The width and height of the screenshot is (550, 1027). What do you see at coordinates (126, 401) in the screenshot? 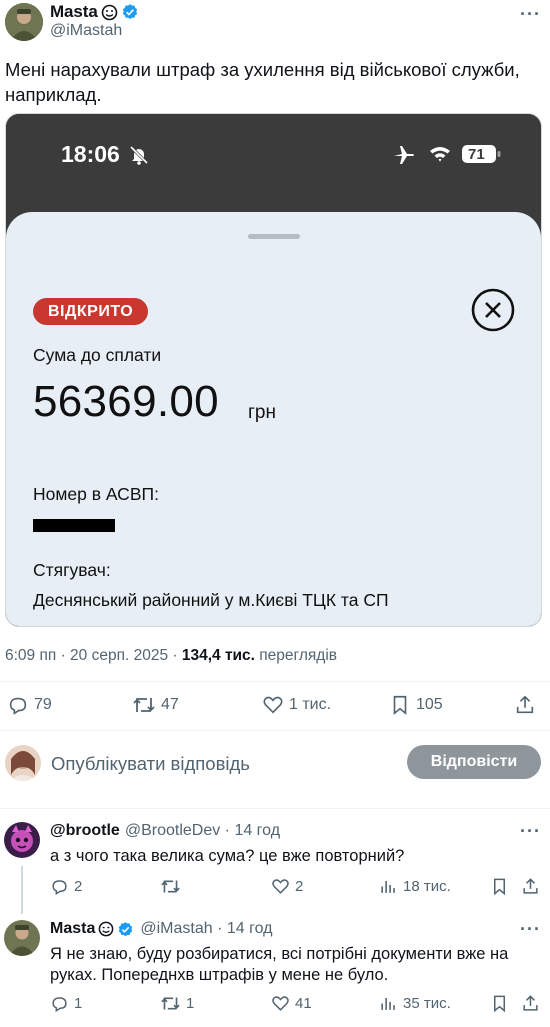
I see `amount-value: 56369.00` at bounding box center [126, 401].